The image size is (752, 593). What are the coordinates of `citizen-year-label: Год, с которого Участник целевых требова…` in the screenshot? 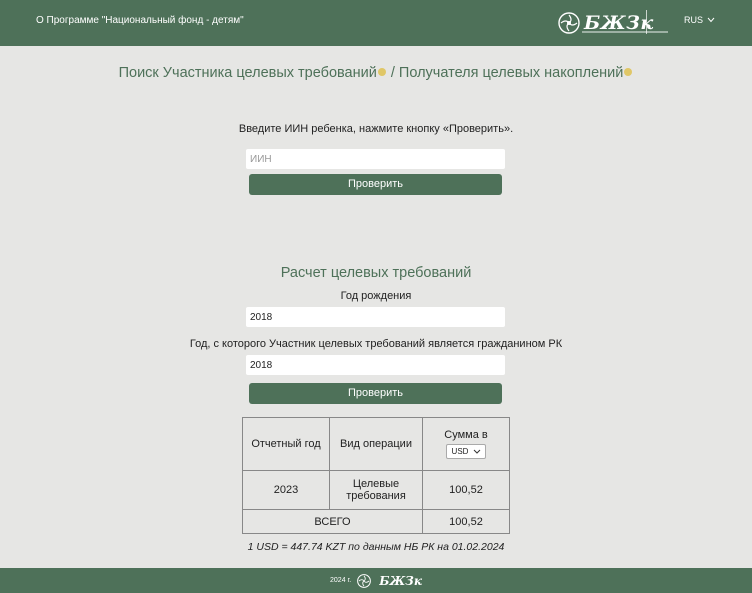 It's located at (376, 344).